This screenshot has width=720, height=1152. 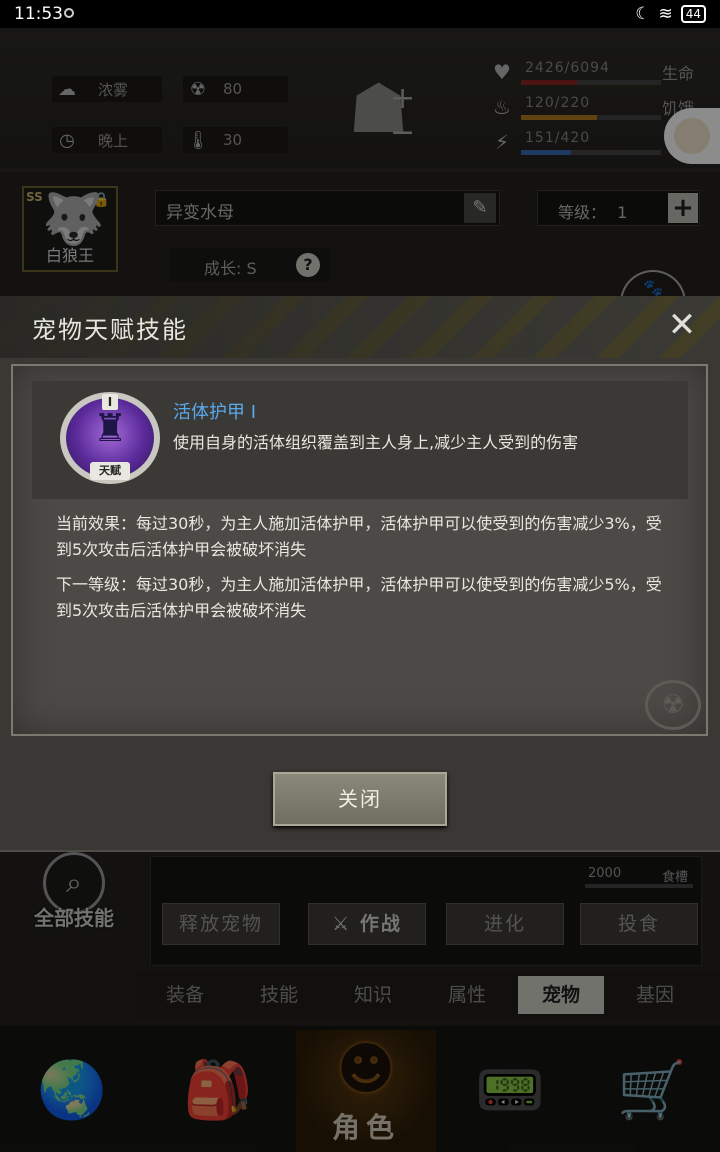 What do you see at coordinates (693, 14) in the screenshot?
I see `battery-indicator: 44` at bounding box center [693, 14].